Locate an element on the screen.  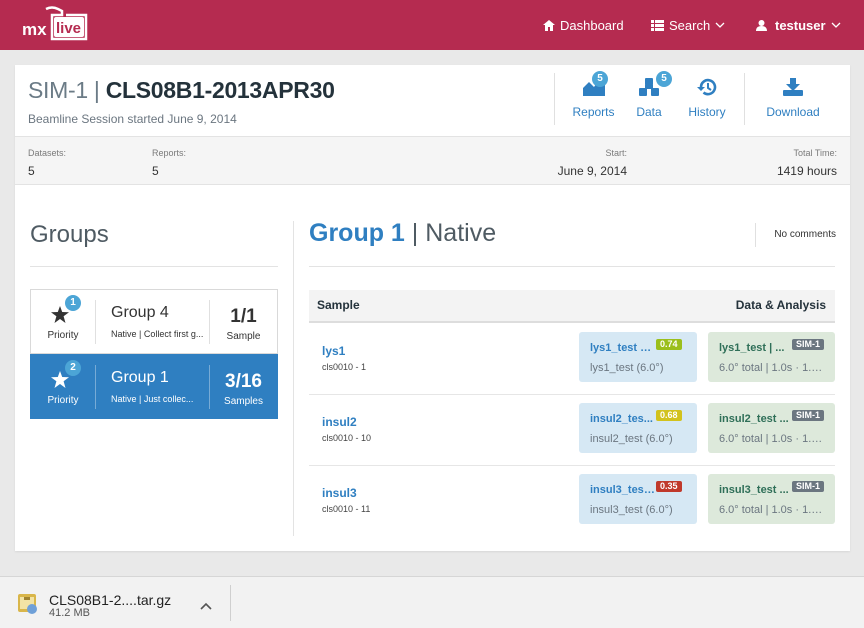
stat-start-value: June 9, 2014 is located at coordinates (592, 171).